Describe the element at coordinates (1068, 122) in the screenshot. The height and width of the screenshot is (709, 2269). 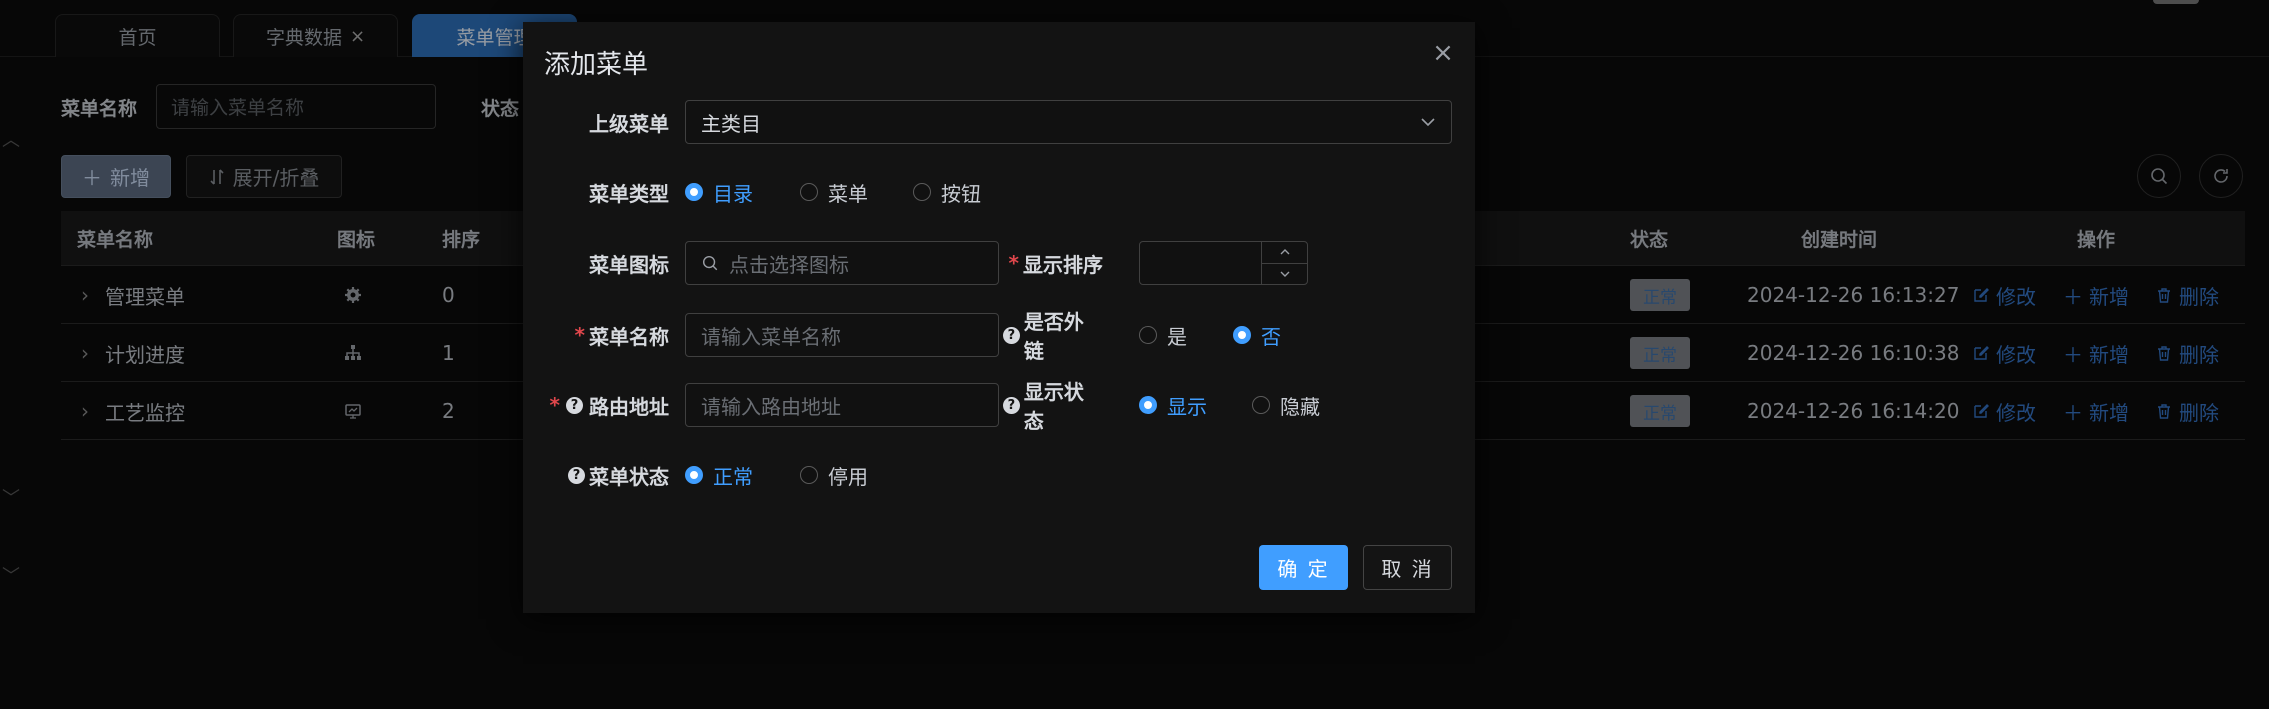
I see `parent-menu-select: 主类目` at that location.